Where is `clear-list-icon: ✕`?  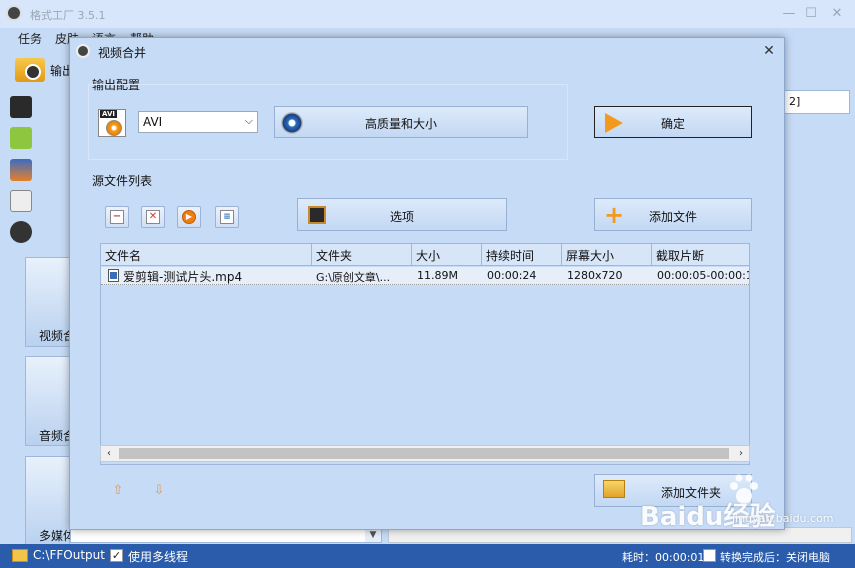 clear-list-icon: ✕ is located at coordinates (153, 217).